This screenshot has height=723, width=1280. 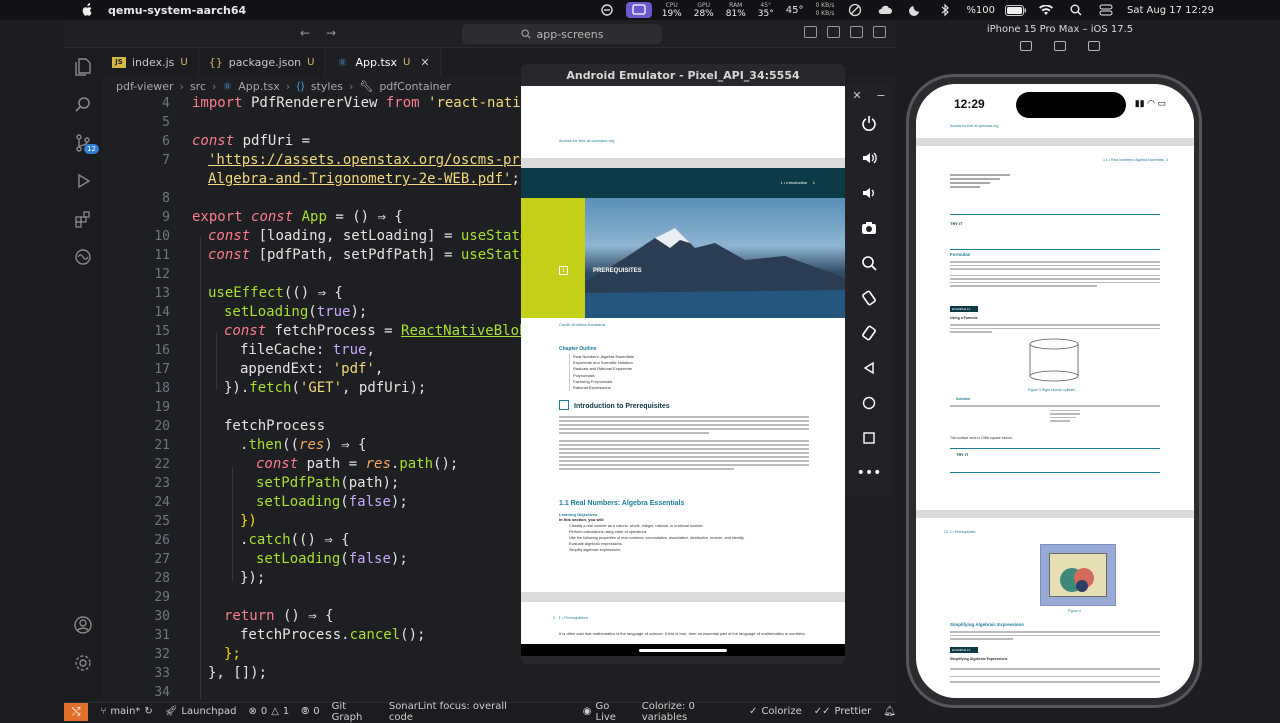 What do you see at coordinates (735, 10) in the screenshot?
I see `ram-stat: RAM 81%` at bounding box center [735, 10].